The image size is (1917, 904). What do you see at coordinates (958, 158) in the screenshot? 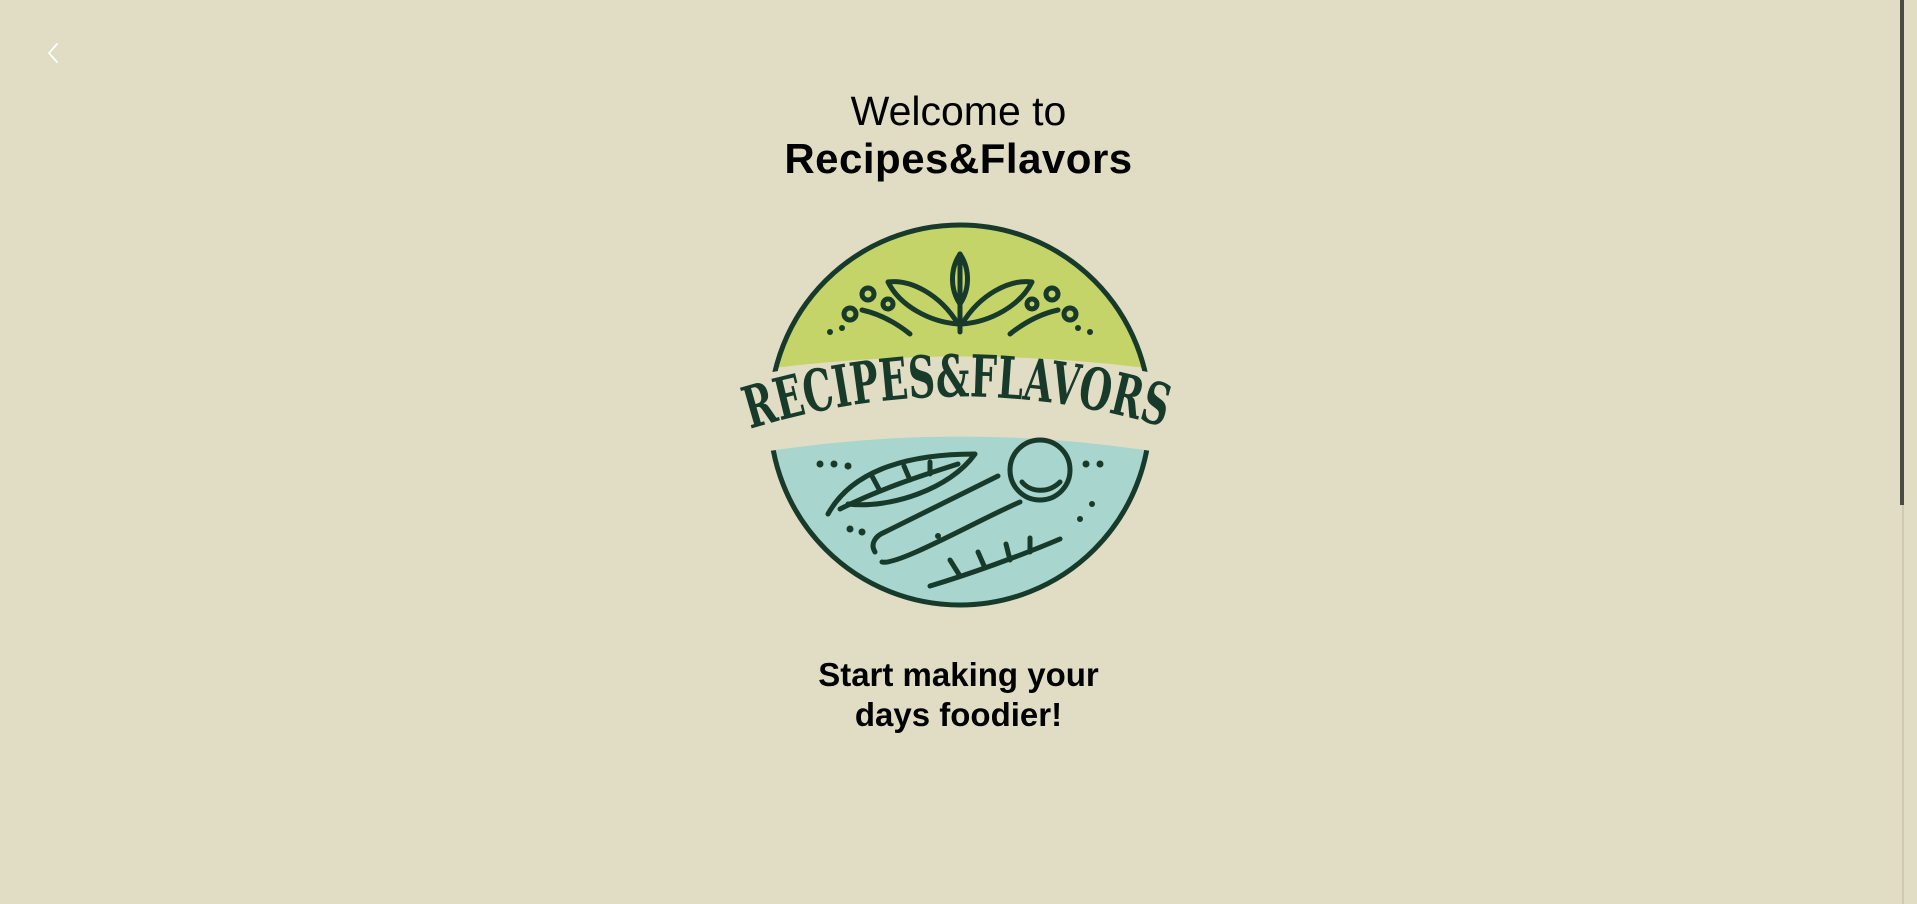
I see `brand-title: Recipes&Flavors` at bounding box center [958, 158].